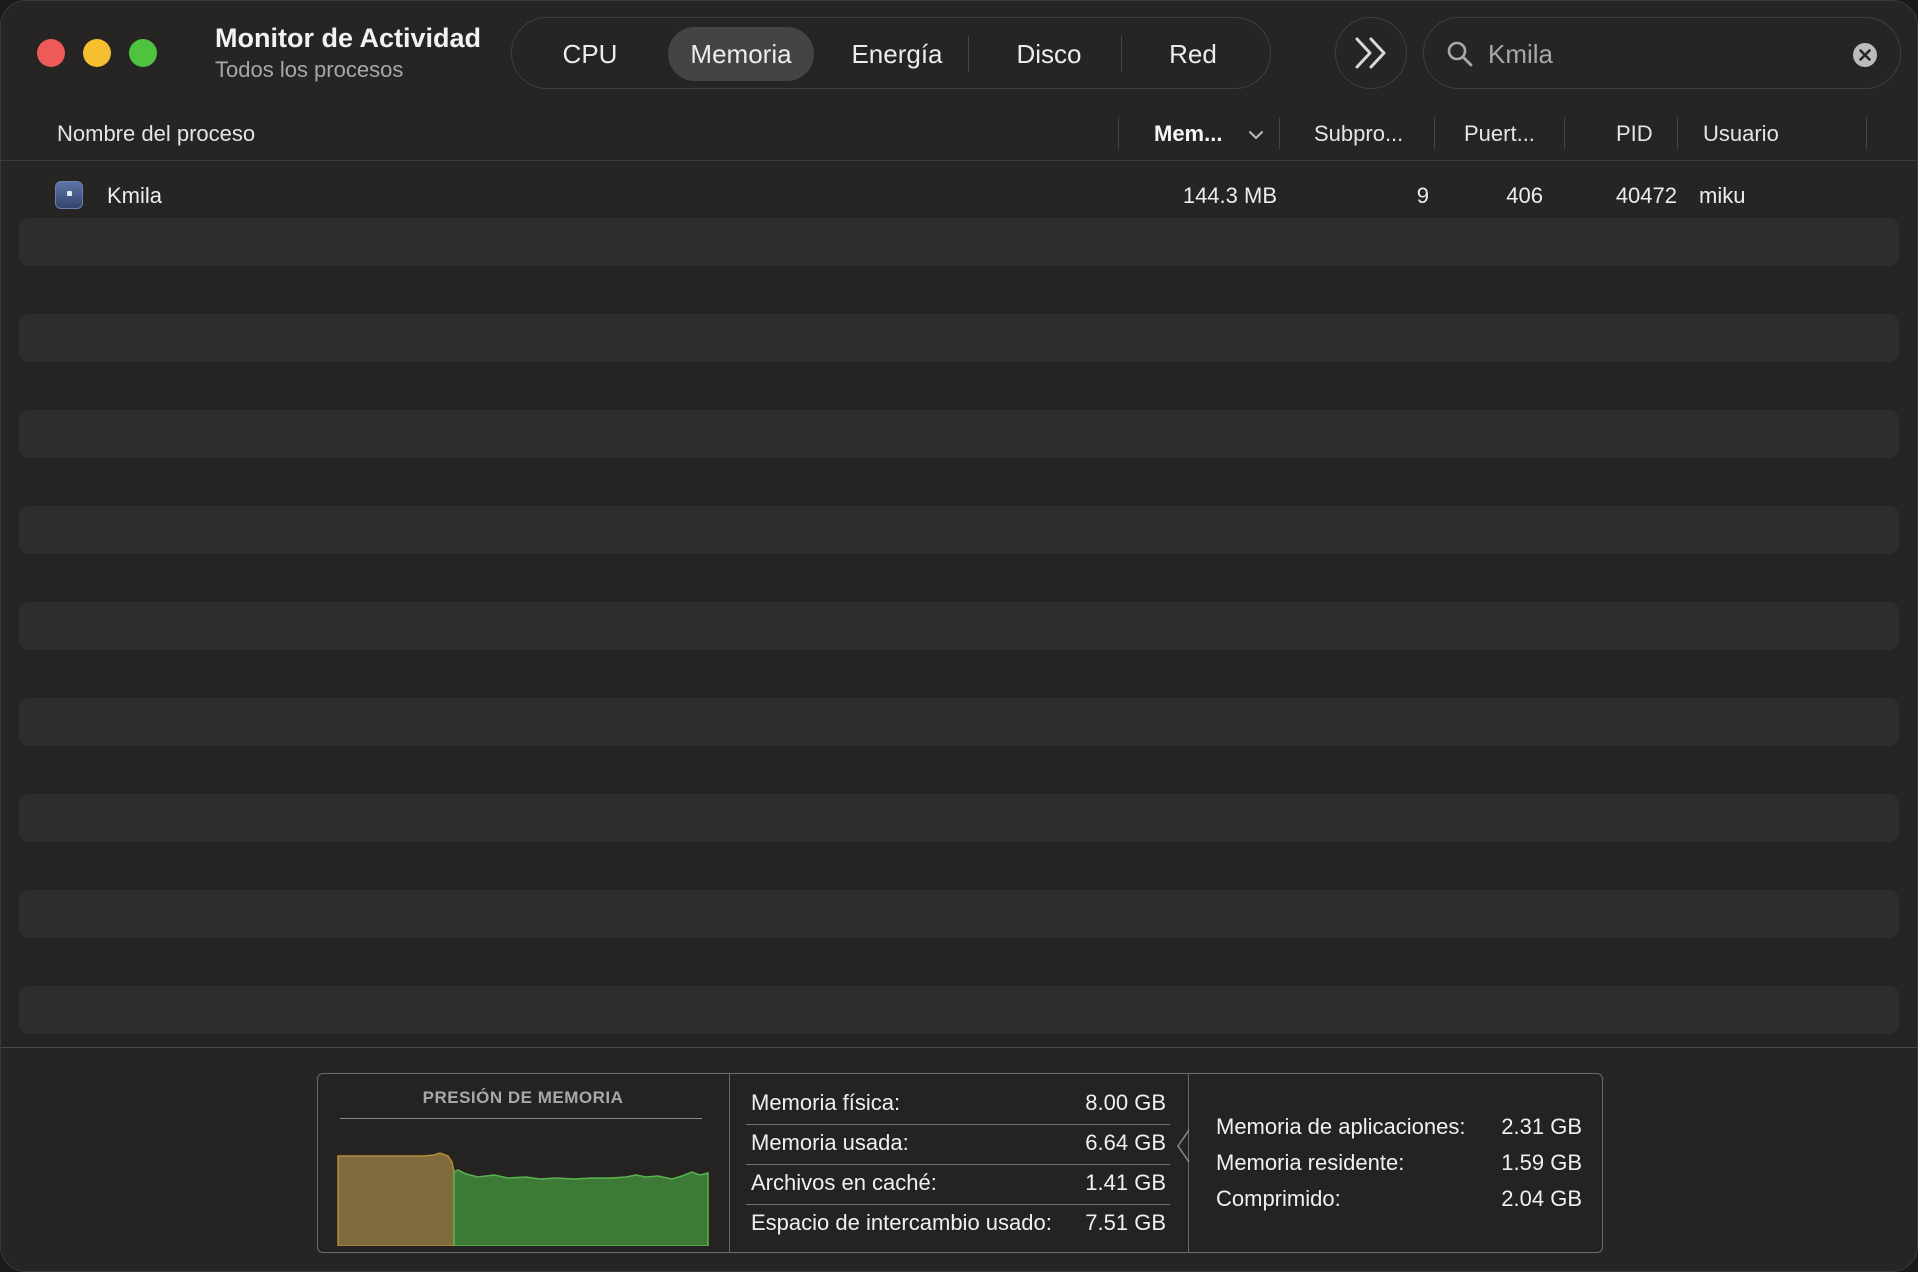 Image resolution: width=1918 pixels, height=1272 pixels. I want to click on memory-pressure-graph, so click(523, 1199).